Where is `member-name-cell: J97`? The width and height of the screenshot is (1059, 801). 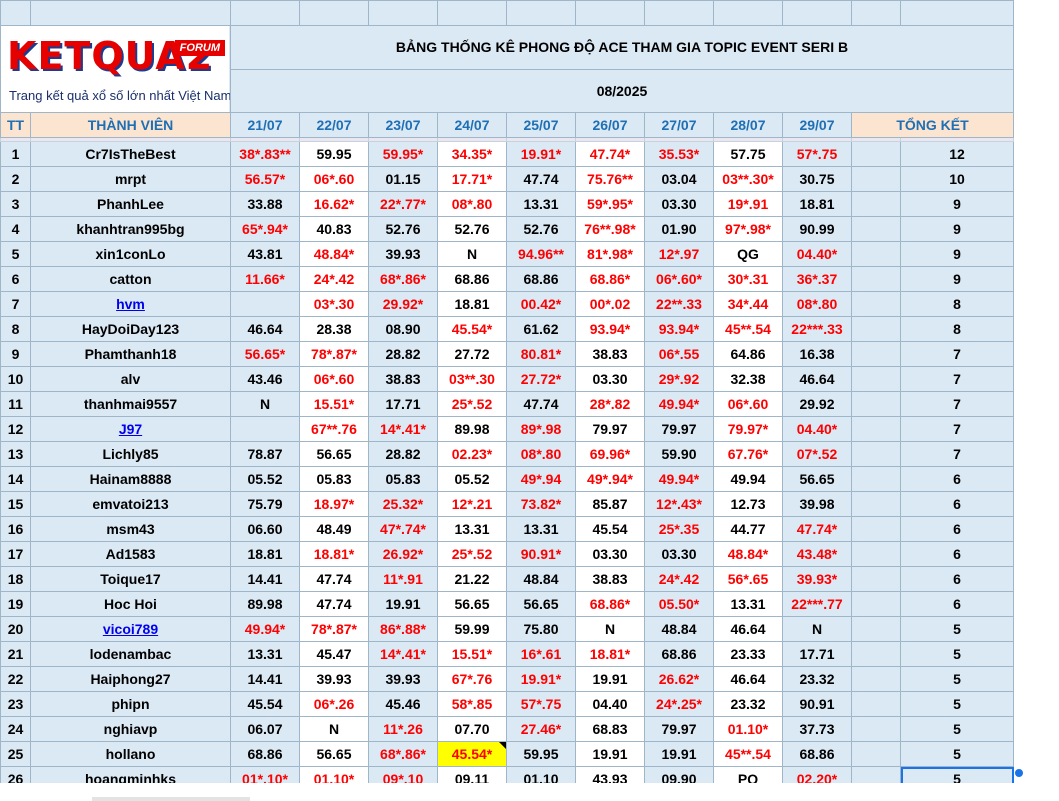
member-name-cell: J97 is located at coordinates (130, 429).